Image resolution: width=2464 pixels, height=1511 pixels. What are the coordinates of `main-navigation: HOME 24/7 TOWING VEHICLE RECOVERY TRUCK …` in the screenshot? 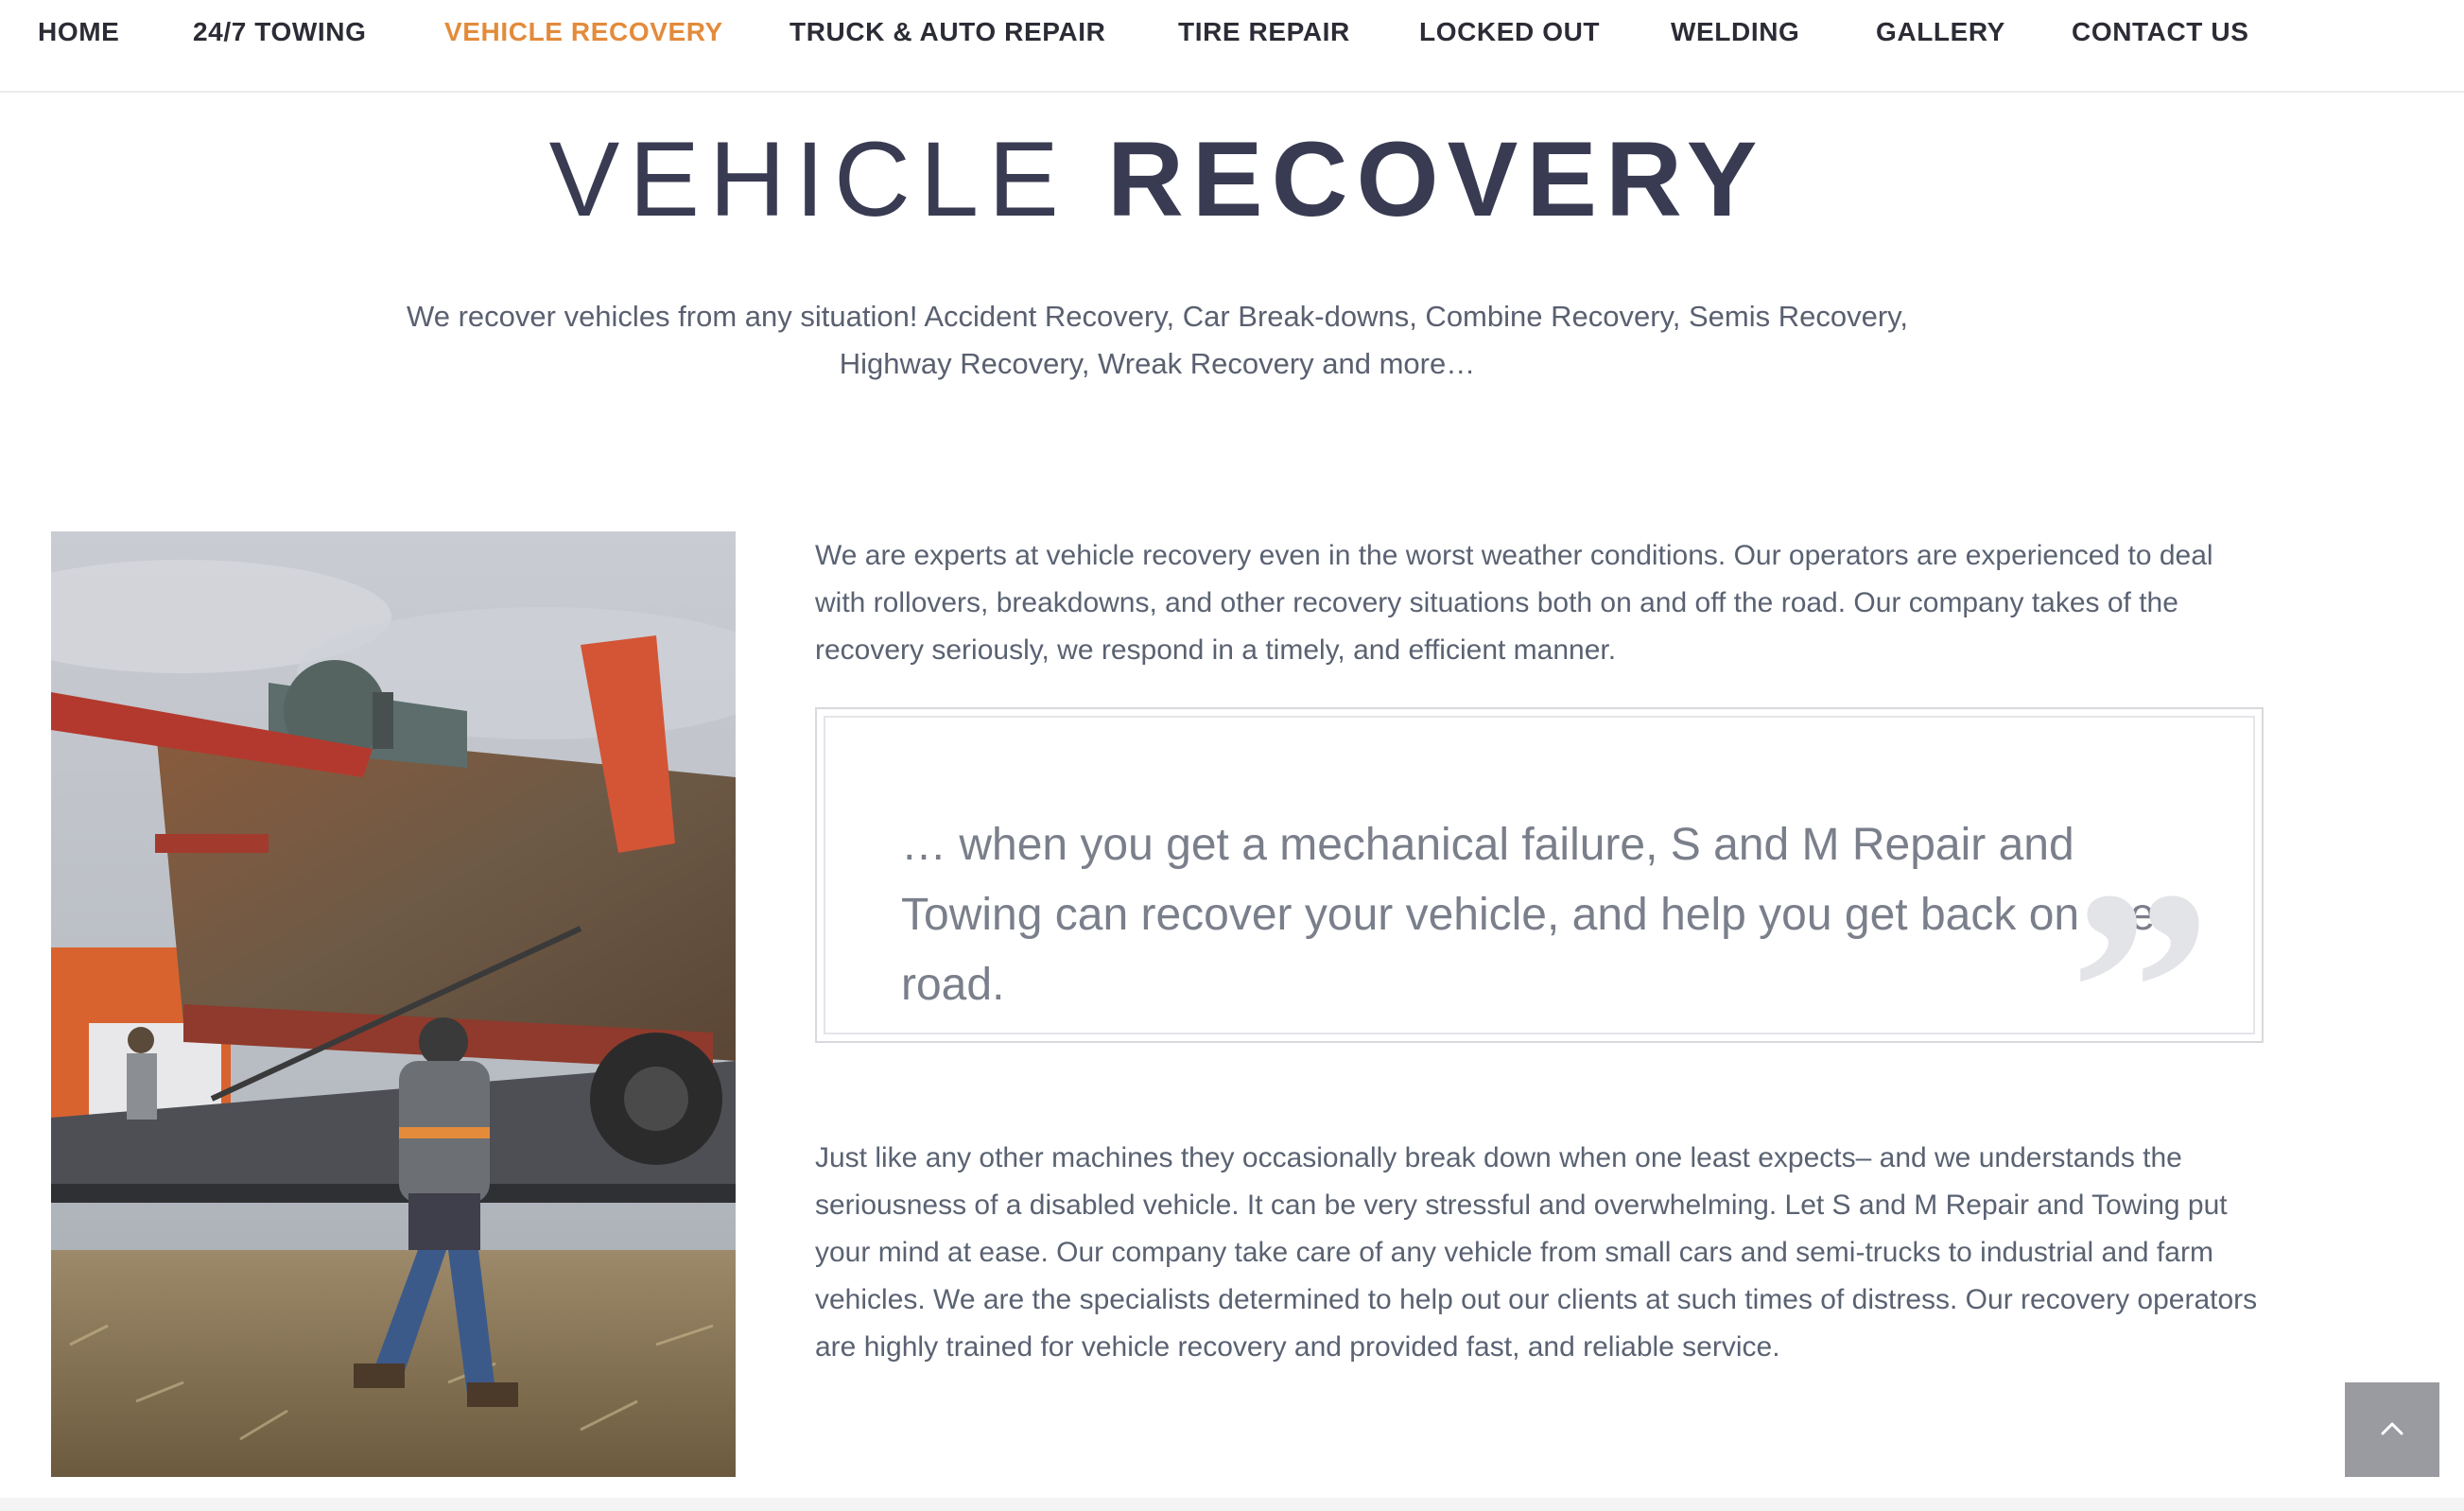 It's located at (1232, 47).